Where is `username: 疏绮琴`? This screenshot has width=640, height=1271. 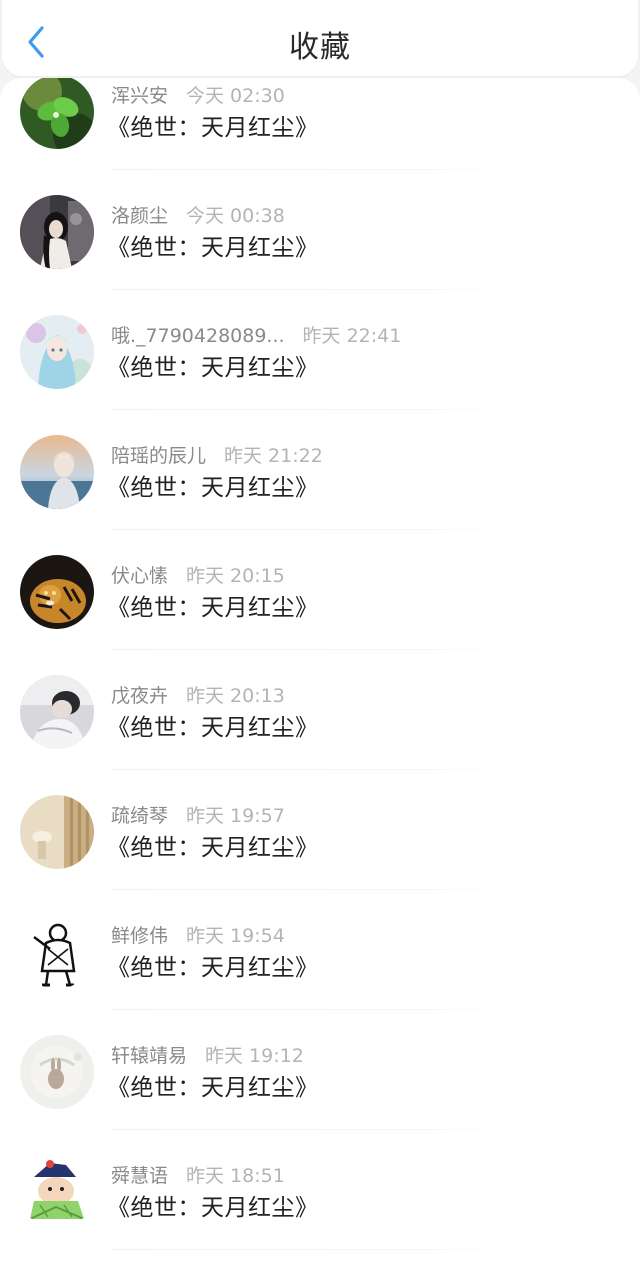 username: 疏绮琴 is located at coordinates (139, 816).